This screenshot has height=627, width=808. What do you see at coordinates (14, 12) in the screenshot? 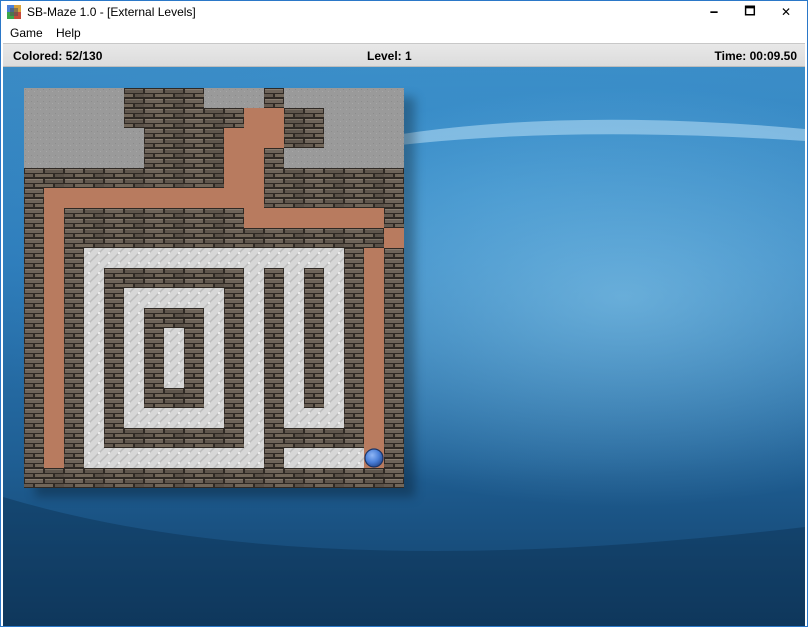
I see `app-icon` at bounding box center [14, 12].